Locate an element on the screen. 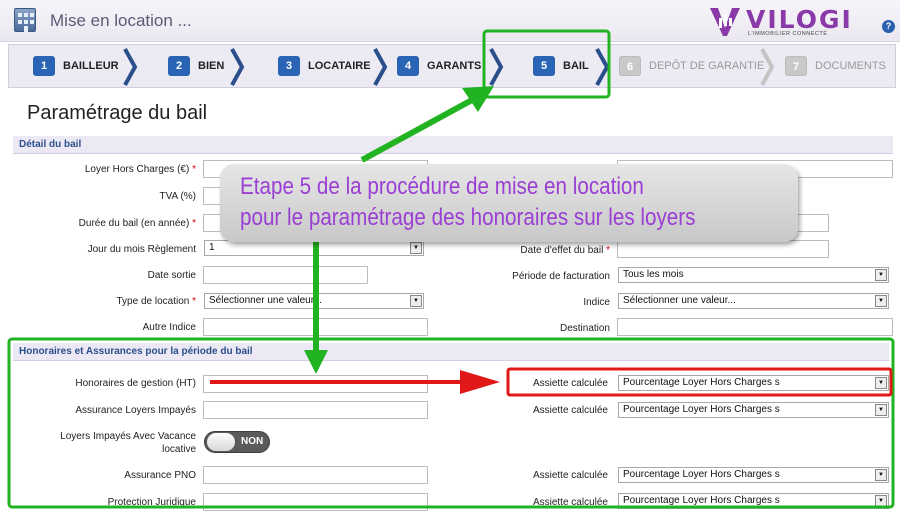 This screenshot has width=900, height=514. green-arrowhead-down is located at coordinates (316, 362).